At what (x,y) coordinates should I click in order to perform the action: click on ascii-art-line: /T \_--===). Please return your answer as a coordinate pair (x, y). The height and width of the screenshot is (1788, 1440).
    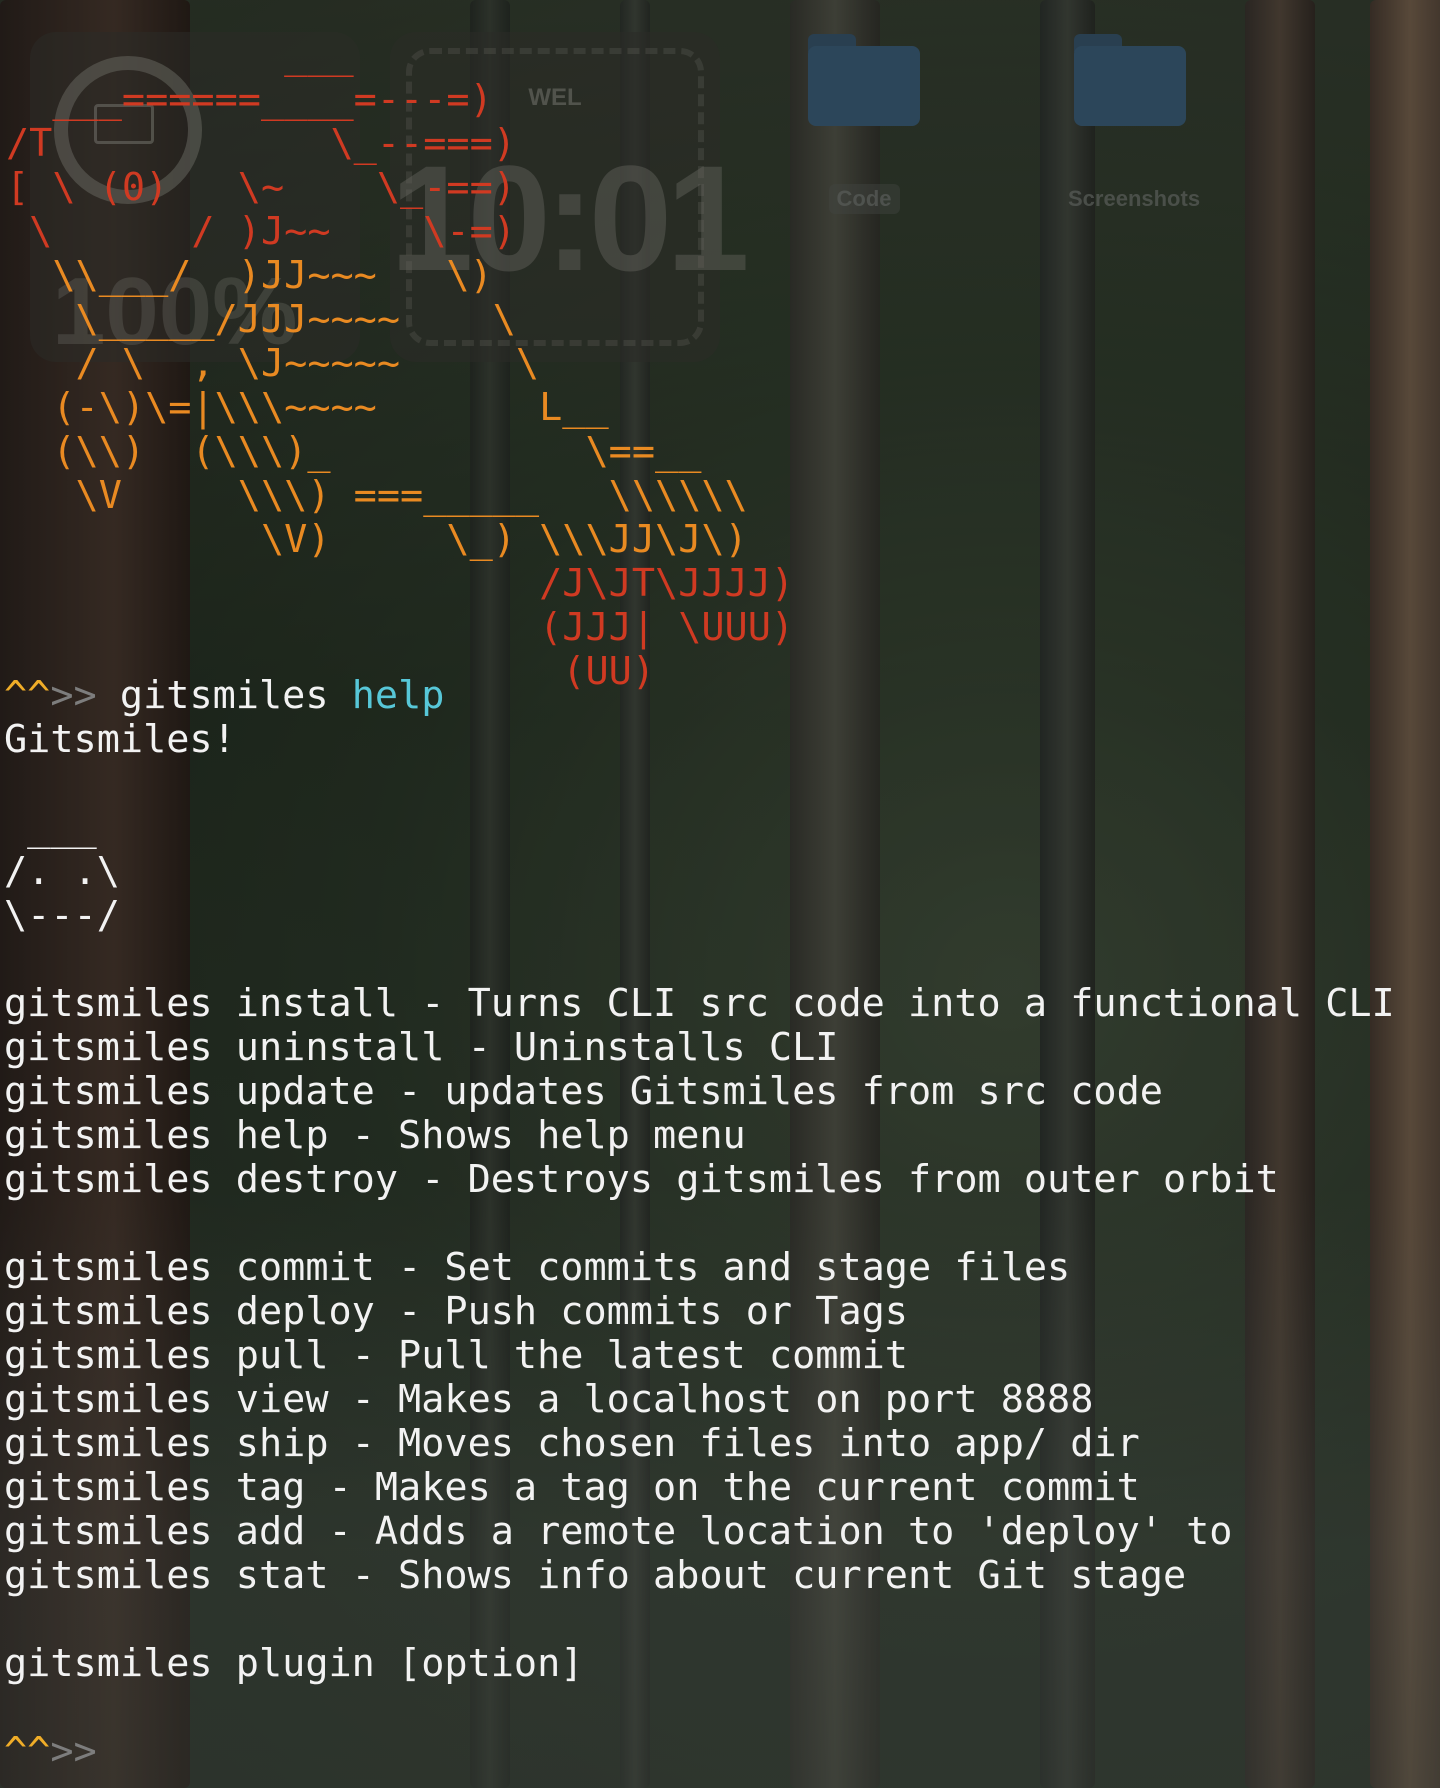
    Looking at the image, I should click on (261, 143).